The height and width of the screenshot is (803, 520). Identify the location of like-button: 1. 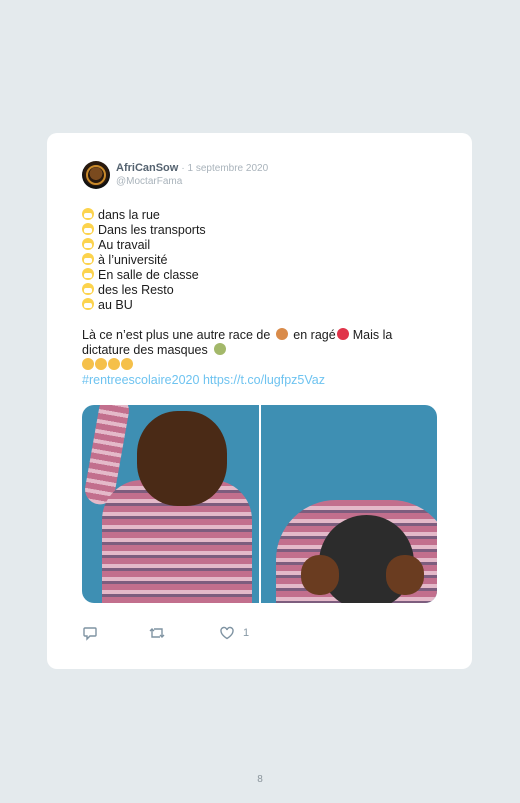
(234, 633).